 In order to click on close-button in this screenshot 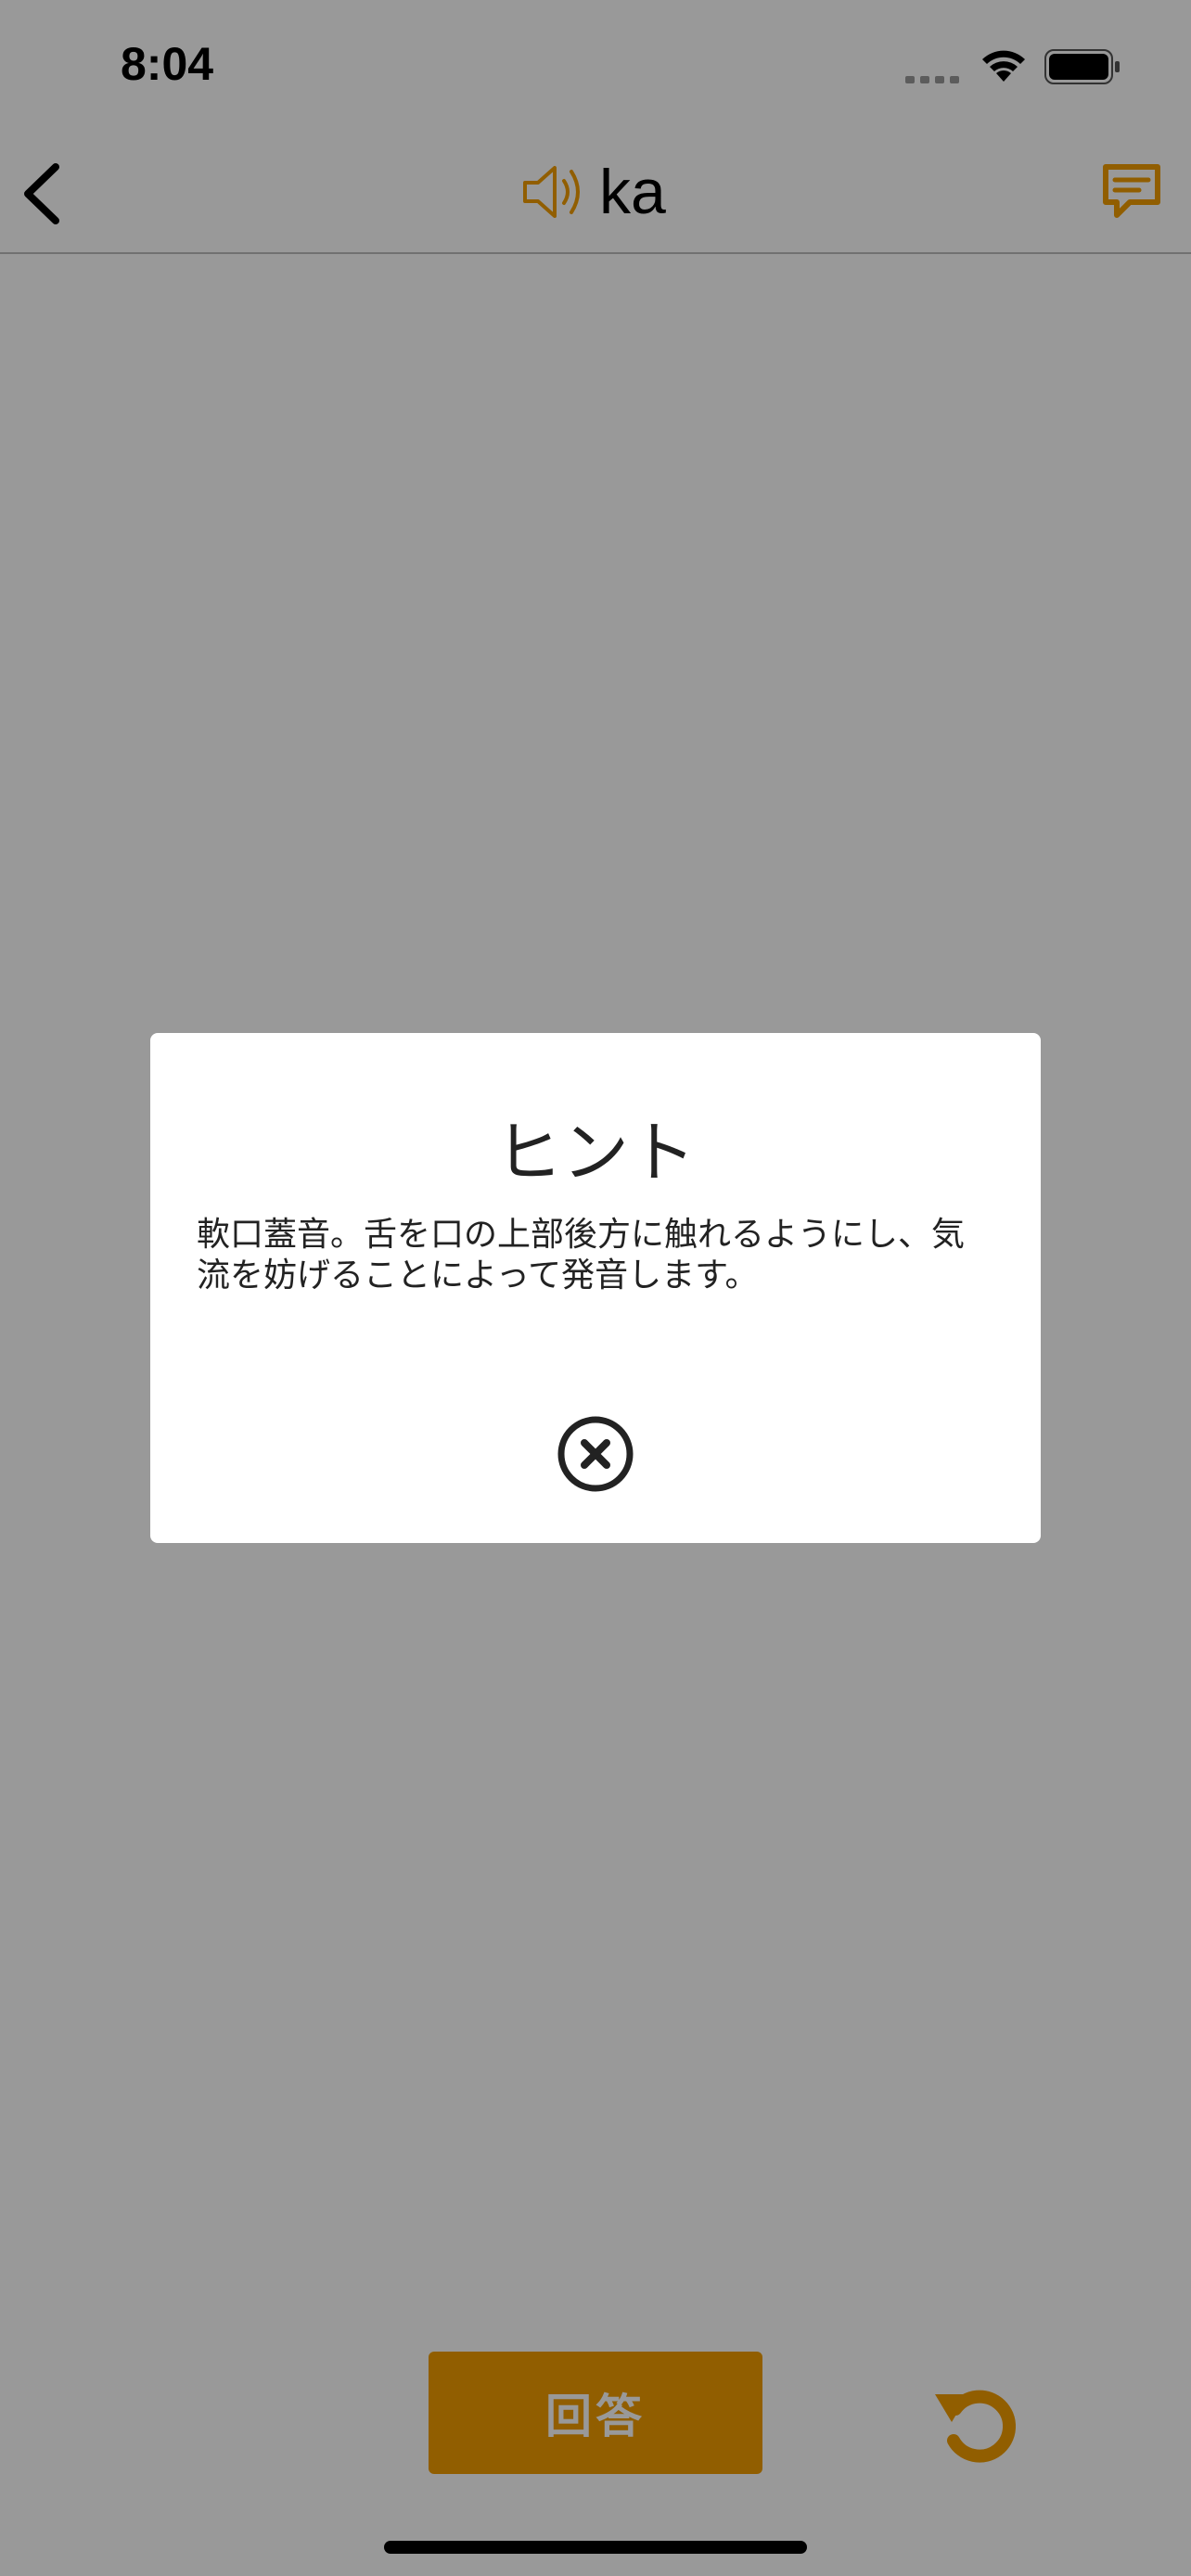, I will do `click(595, 1454)`.